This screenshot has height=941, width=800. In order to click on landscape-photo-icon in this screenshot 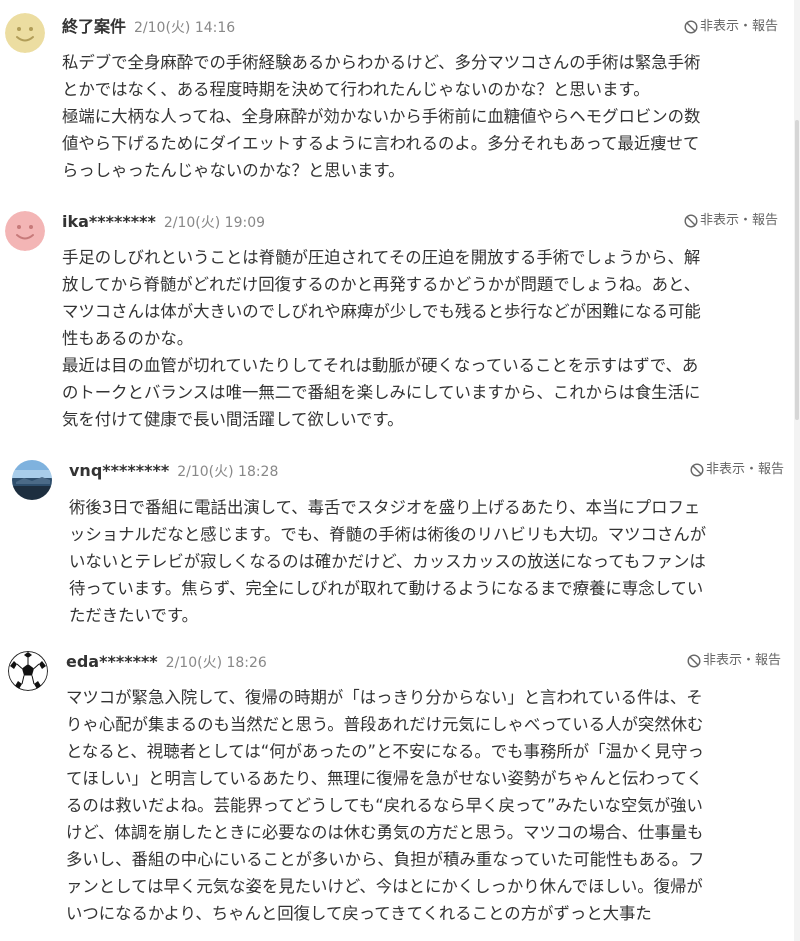, I will do `click(32, 480)`.